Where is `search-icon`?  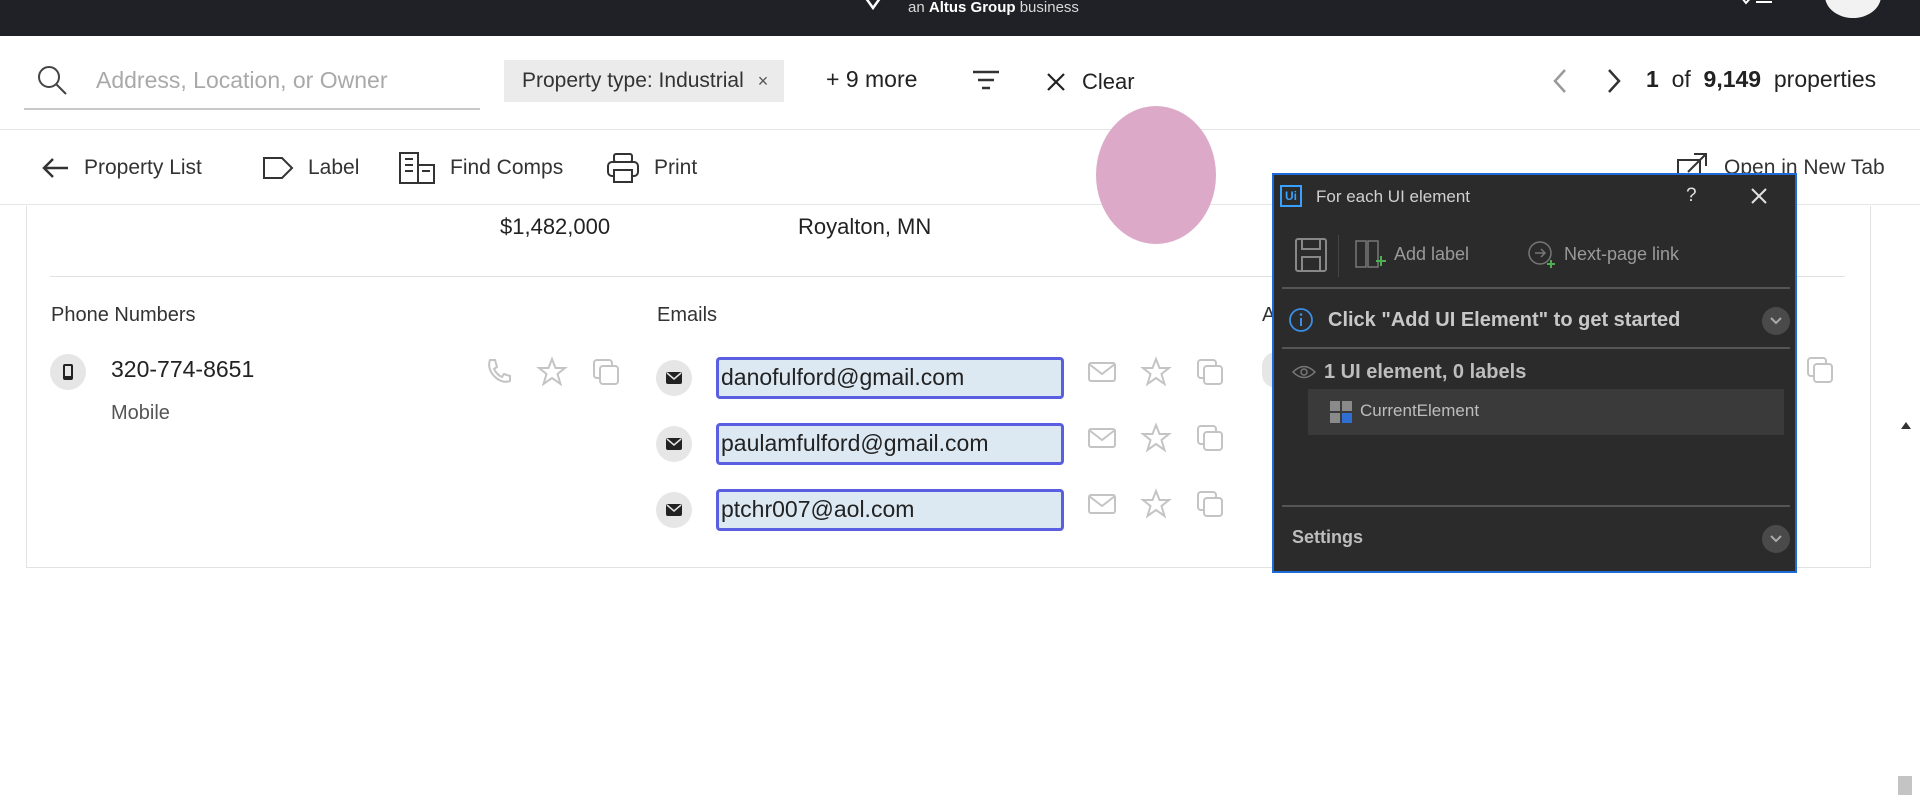 search-icon is located at coordinates (52, 80).